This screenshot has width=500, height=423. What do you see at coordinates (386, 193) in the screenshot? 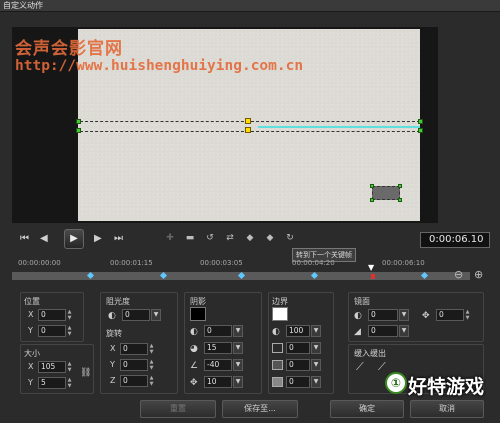
I see `end-position-box` at bounding box center [386, 193].